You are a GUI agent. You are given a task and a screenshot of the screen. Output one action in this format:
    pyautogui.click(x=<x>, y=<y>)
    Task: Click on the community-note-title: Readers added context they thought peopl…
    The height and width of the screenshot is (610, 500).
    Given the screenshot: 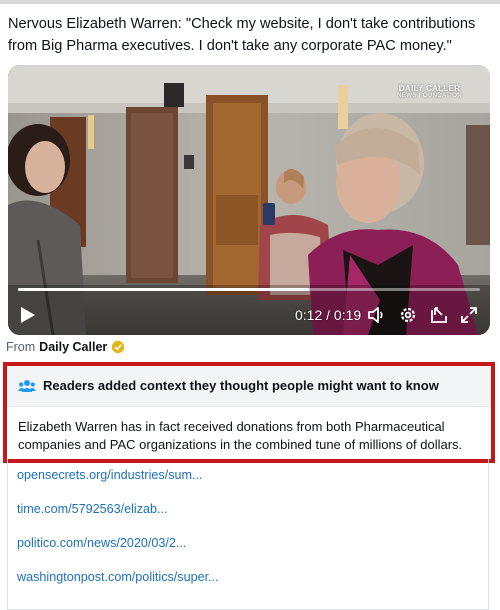 What is the action you would take?
    pyautogui.click(x=241, y=385)
    